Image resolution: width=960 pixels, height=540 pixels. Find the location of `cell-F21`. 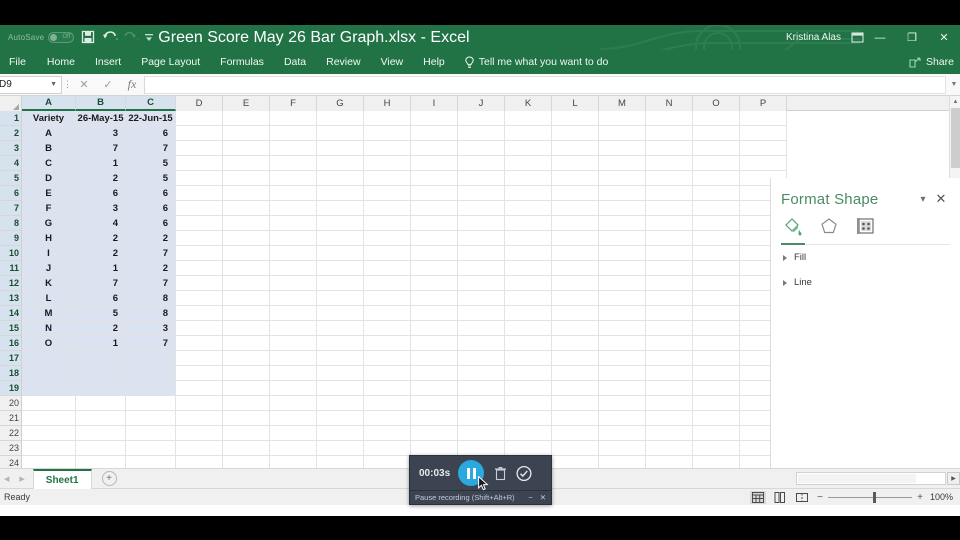

cell-F21 is located at coordinates (293, 418).